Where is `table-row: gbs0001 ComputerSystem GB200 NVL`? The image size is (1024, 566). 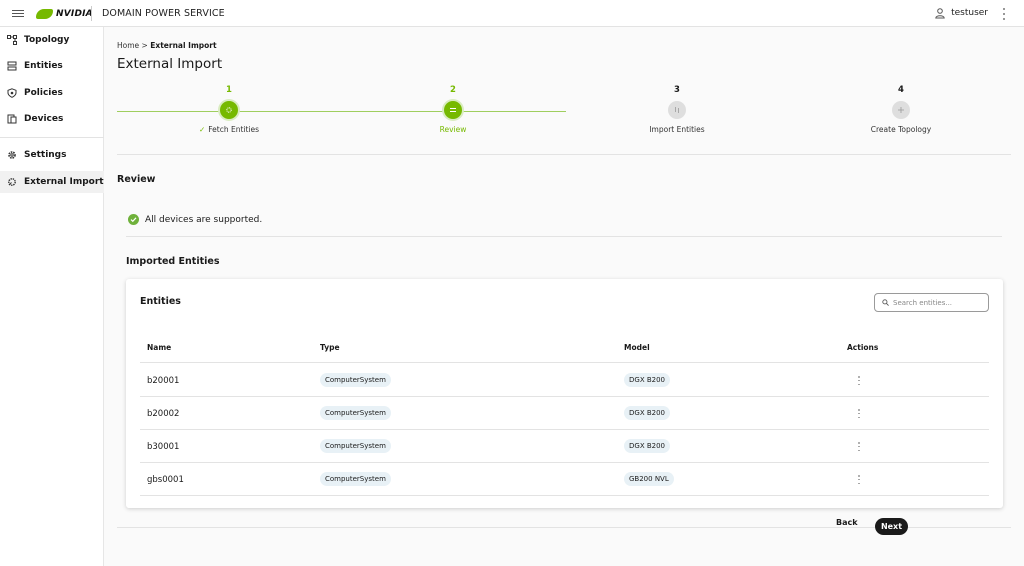
table-row: gbs0001 ComputerSystem GB200 NVL is located at coordinates (564, 479).